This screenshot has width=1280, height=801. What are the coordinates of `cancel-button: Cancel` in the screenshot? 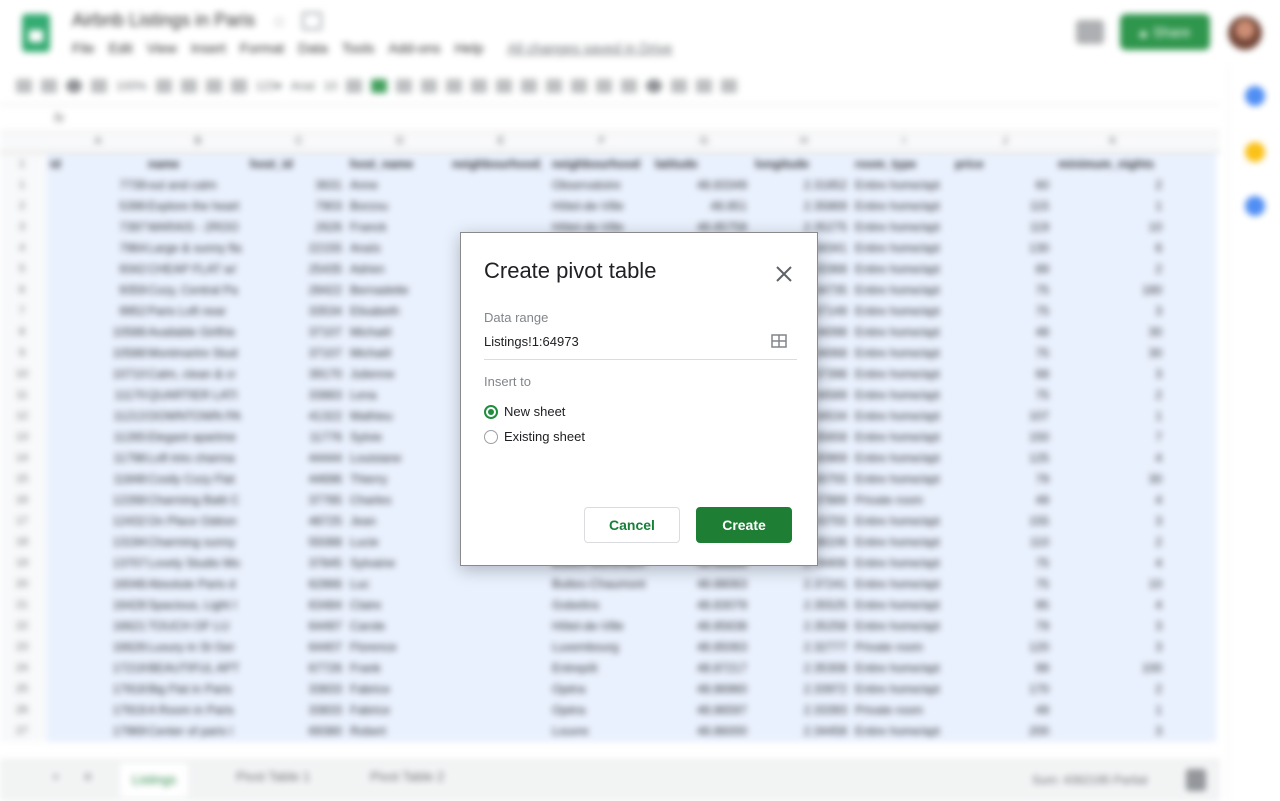 It's located at (632, 525).